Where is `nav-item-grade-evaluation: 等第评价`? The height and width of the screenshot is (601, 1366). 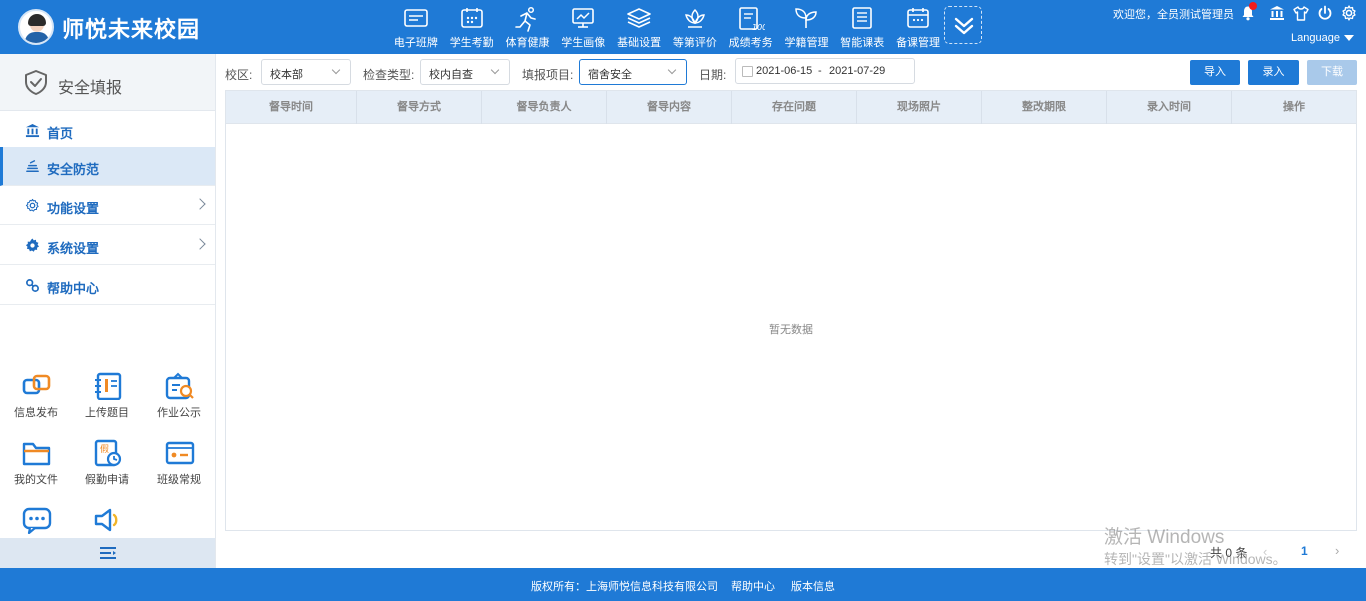 nav-item-grade-evaluation: 等第评价 is located at coordinates (695, 27).